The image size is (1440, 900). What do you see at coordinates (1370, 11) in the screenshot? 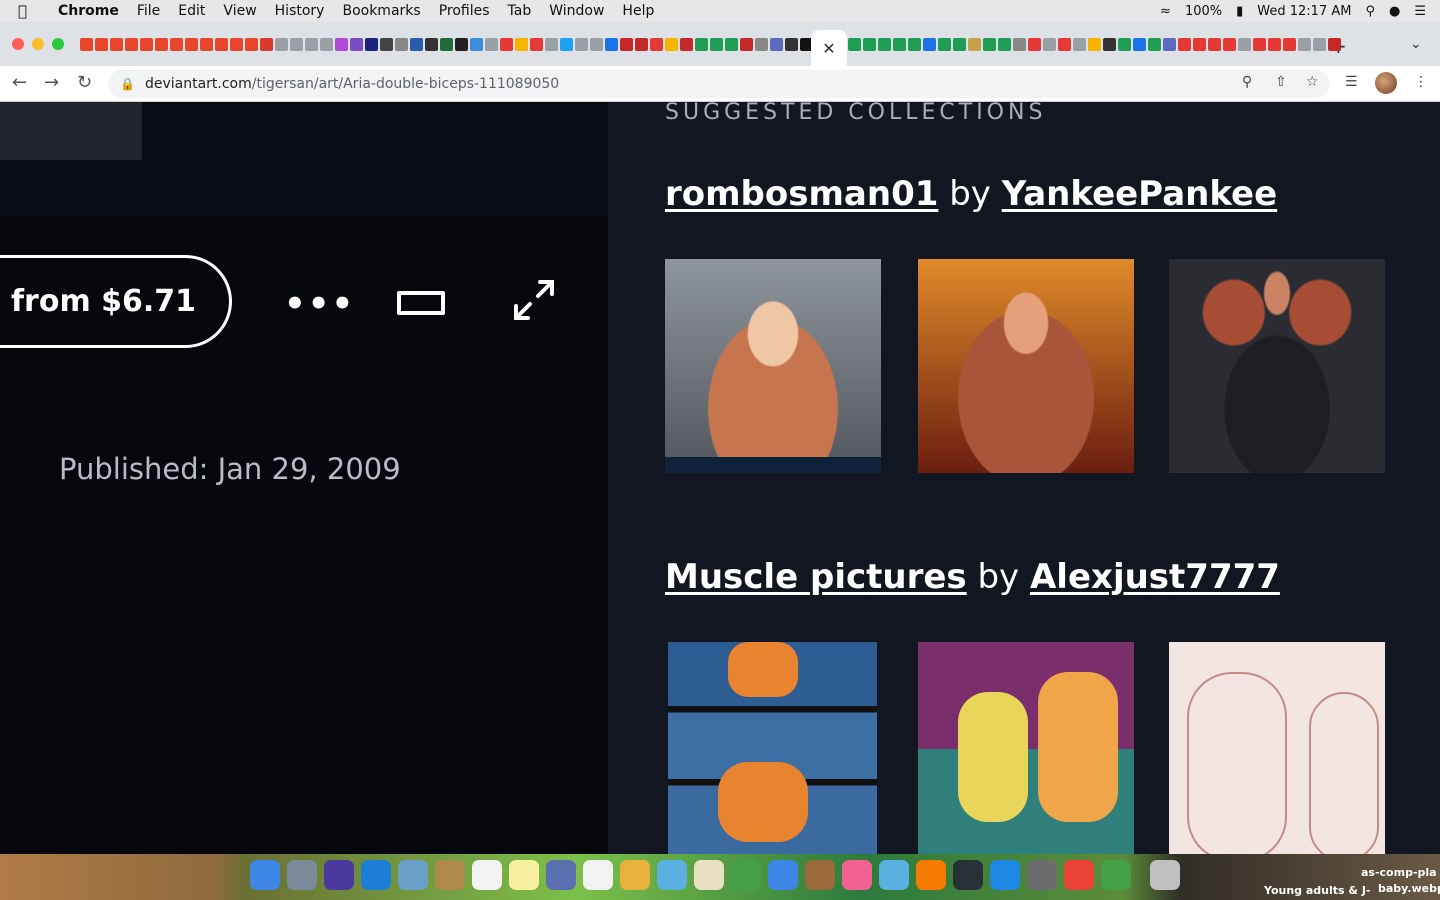
I see `spotlight-search-icon: ⚲` at bounding box center [1370, 11].